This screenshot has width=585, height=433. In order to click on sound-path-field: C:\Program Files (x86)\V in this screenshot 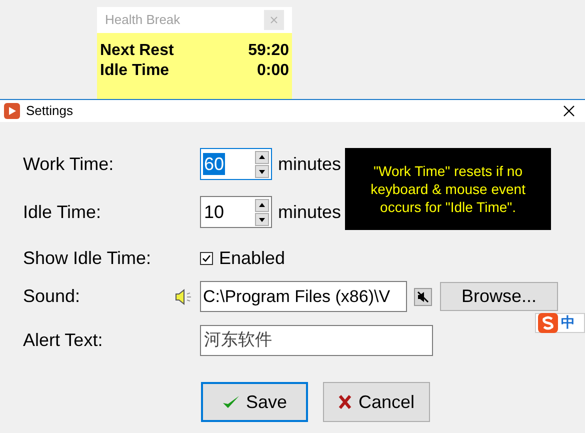, I will do `click(303, 296)`.